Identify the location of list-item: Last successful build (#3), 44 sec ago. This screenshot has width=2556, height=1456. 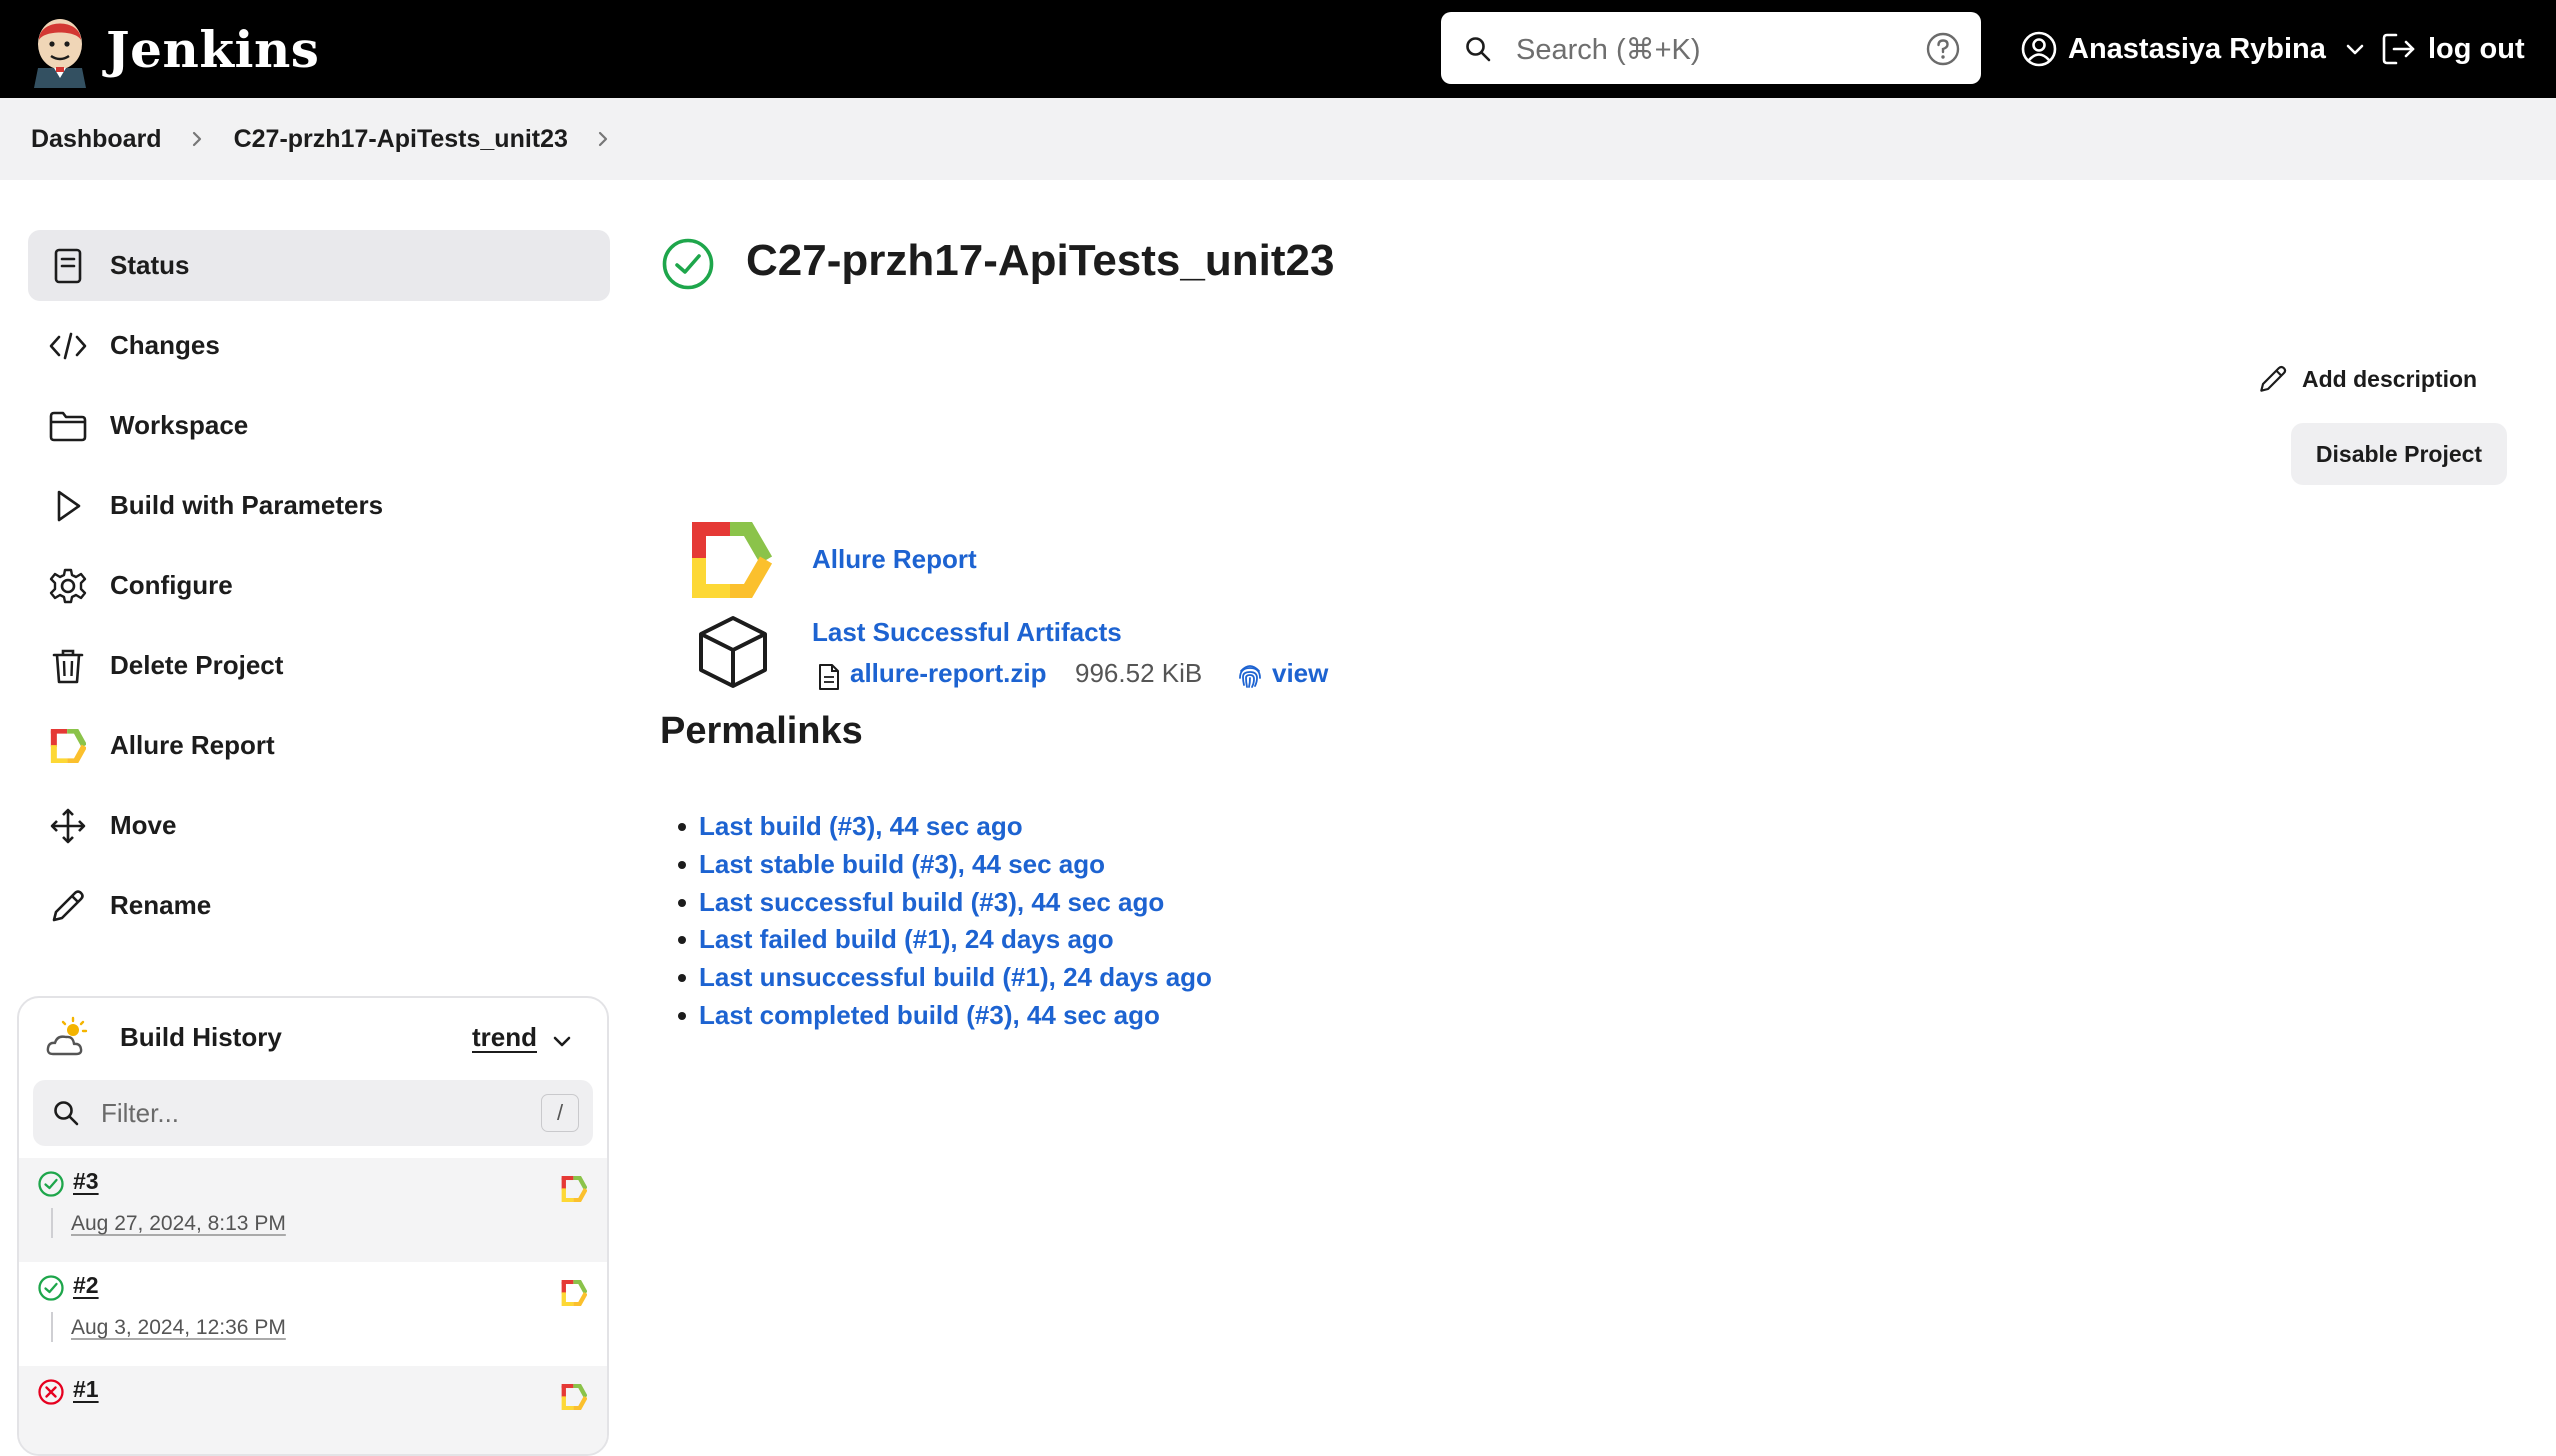
(945, 903).